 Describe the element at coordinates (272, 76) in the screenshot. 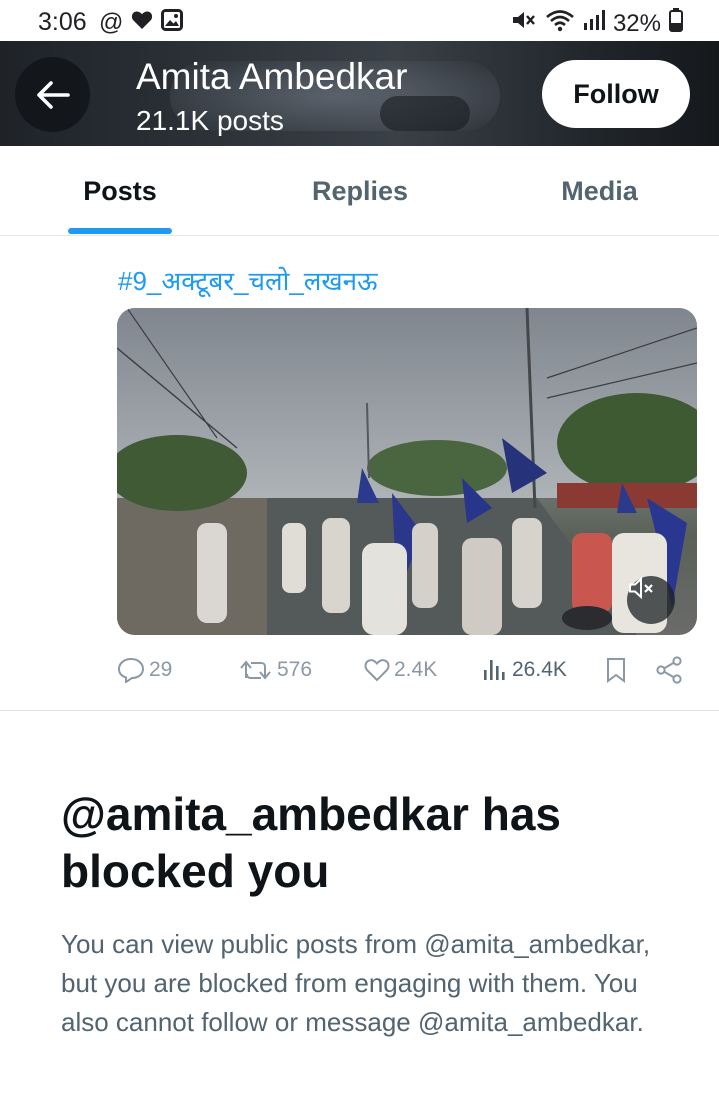

I see `profile-name: Amita Ambedkar` at that location.